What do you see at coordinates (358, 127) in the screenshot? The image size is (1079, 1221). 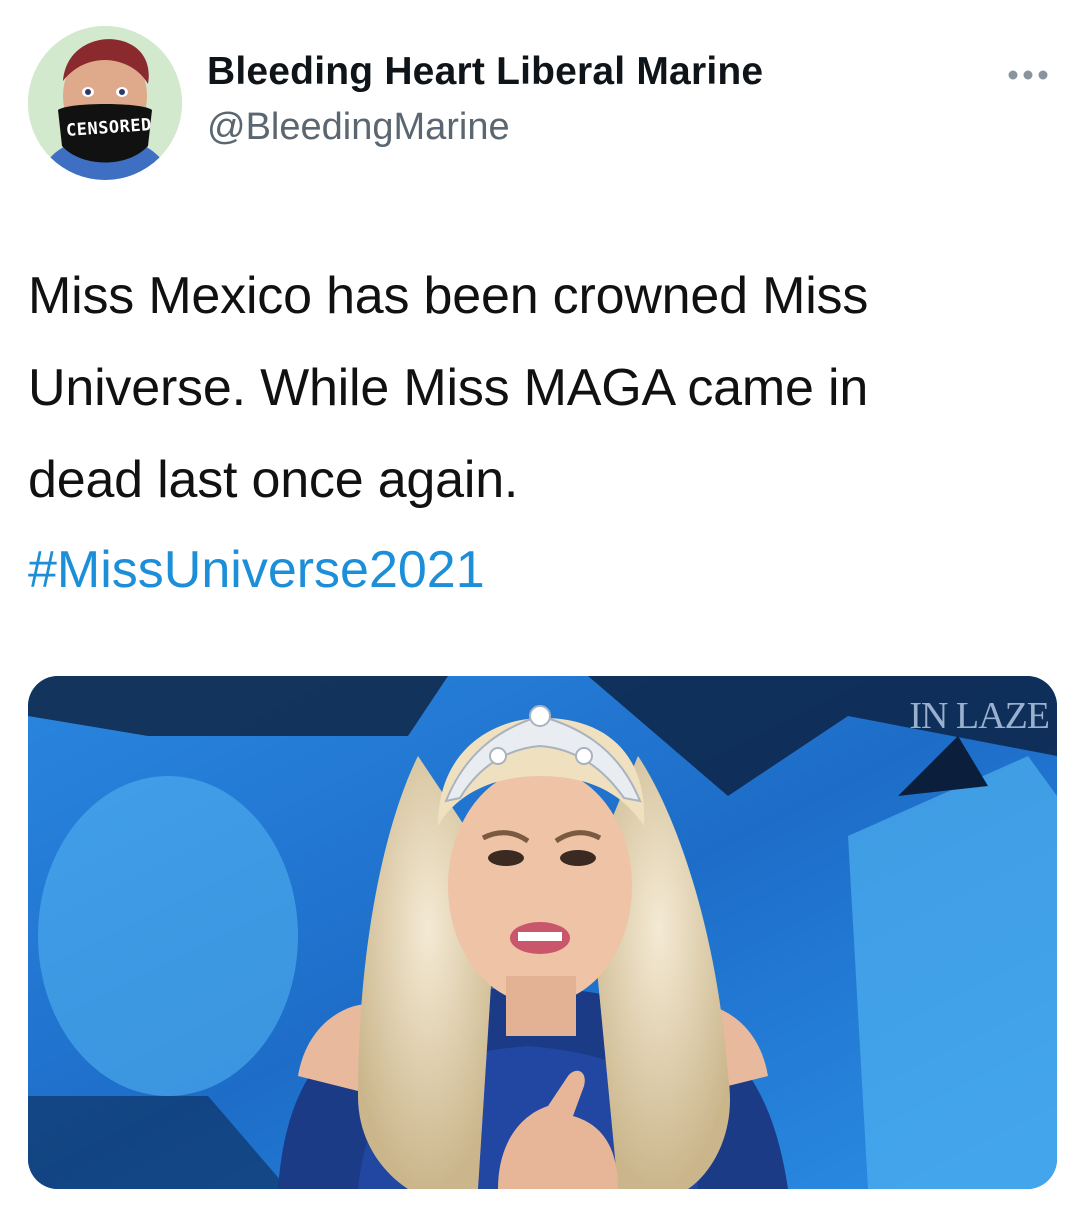 I see `author-handle: @BleedingMarine` at bounding box center [358, 127].